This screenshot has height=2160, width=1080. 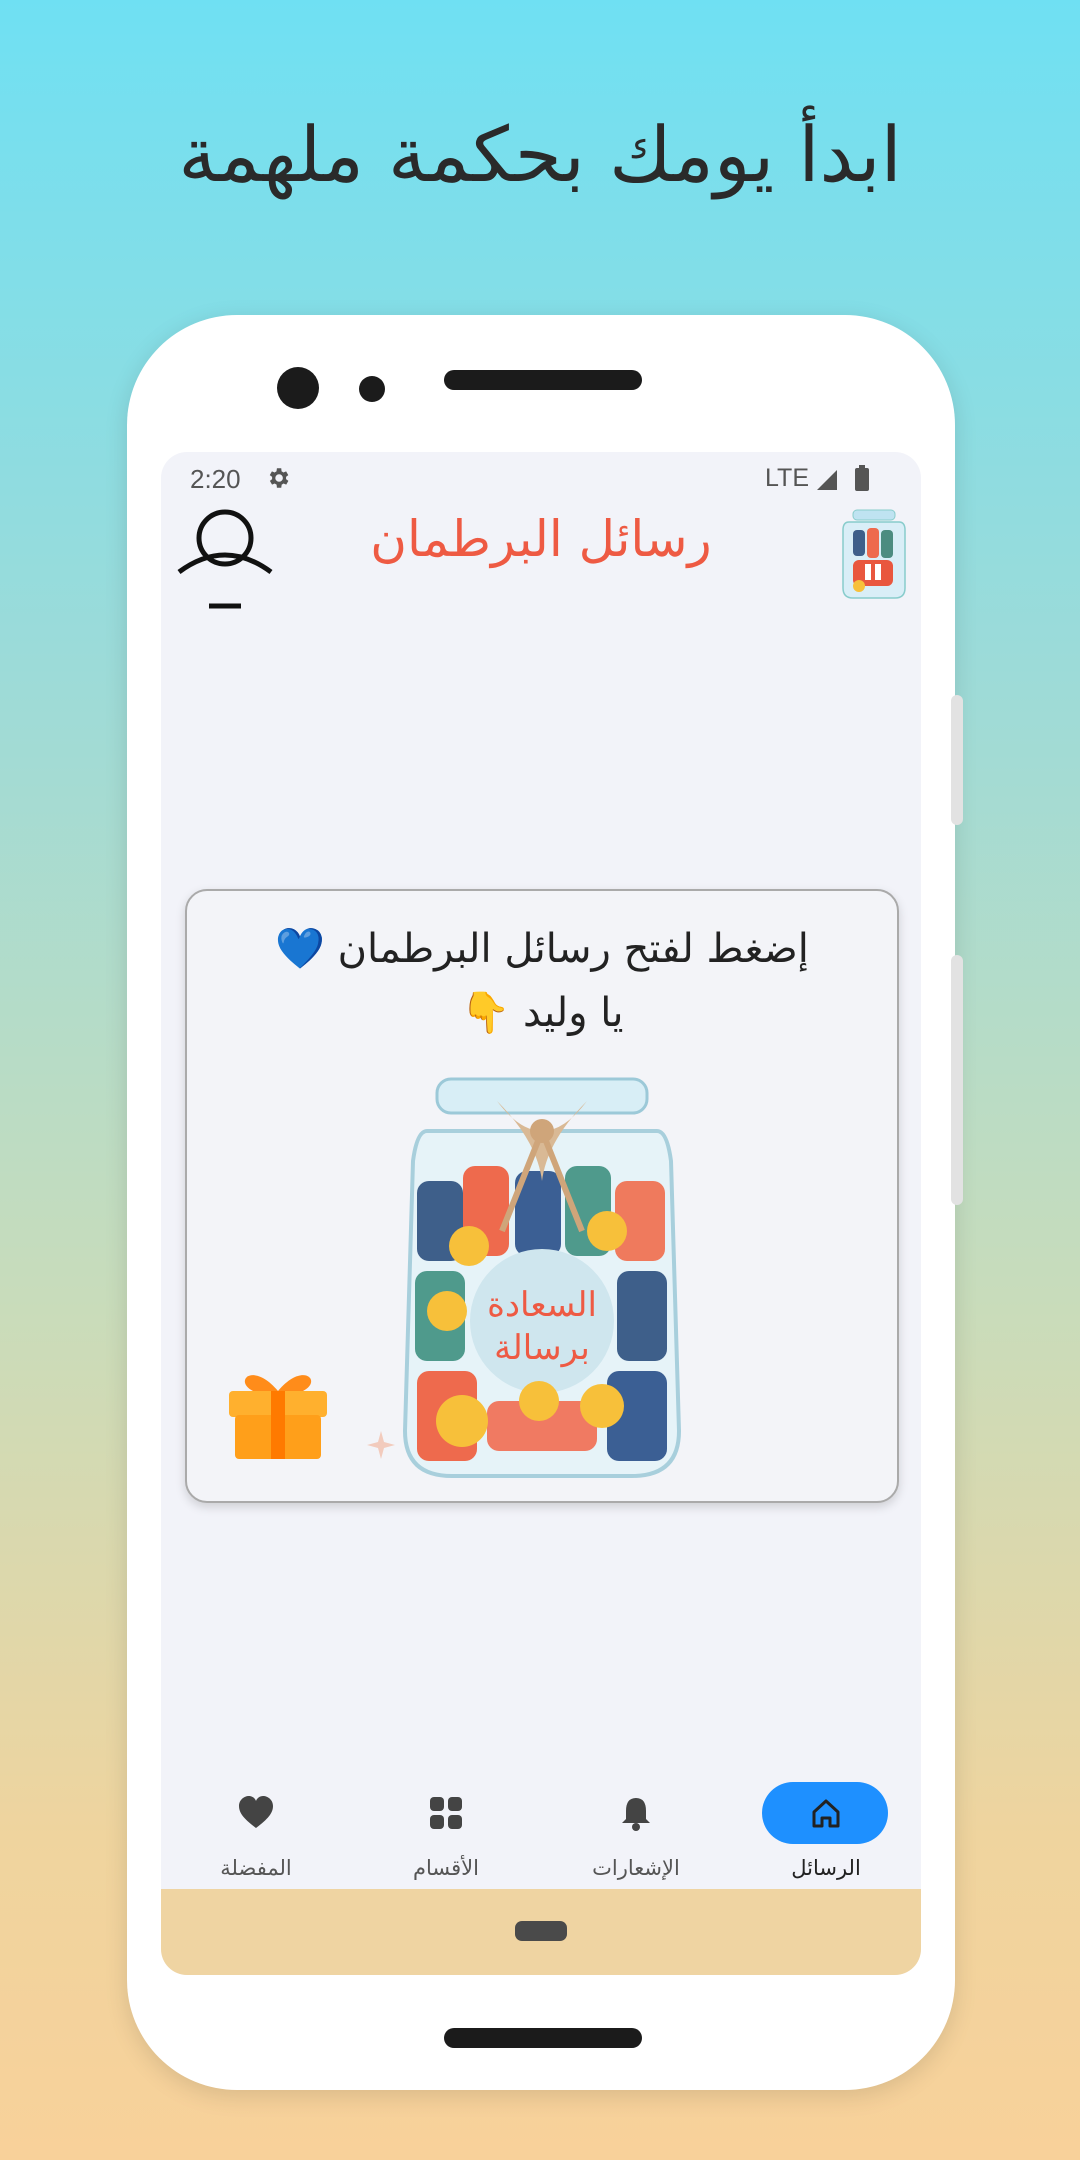 I want to click on power-button, so click(x=957, y=1080).